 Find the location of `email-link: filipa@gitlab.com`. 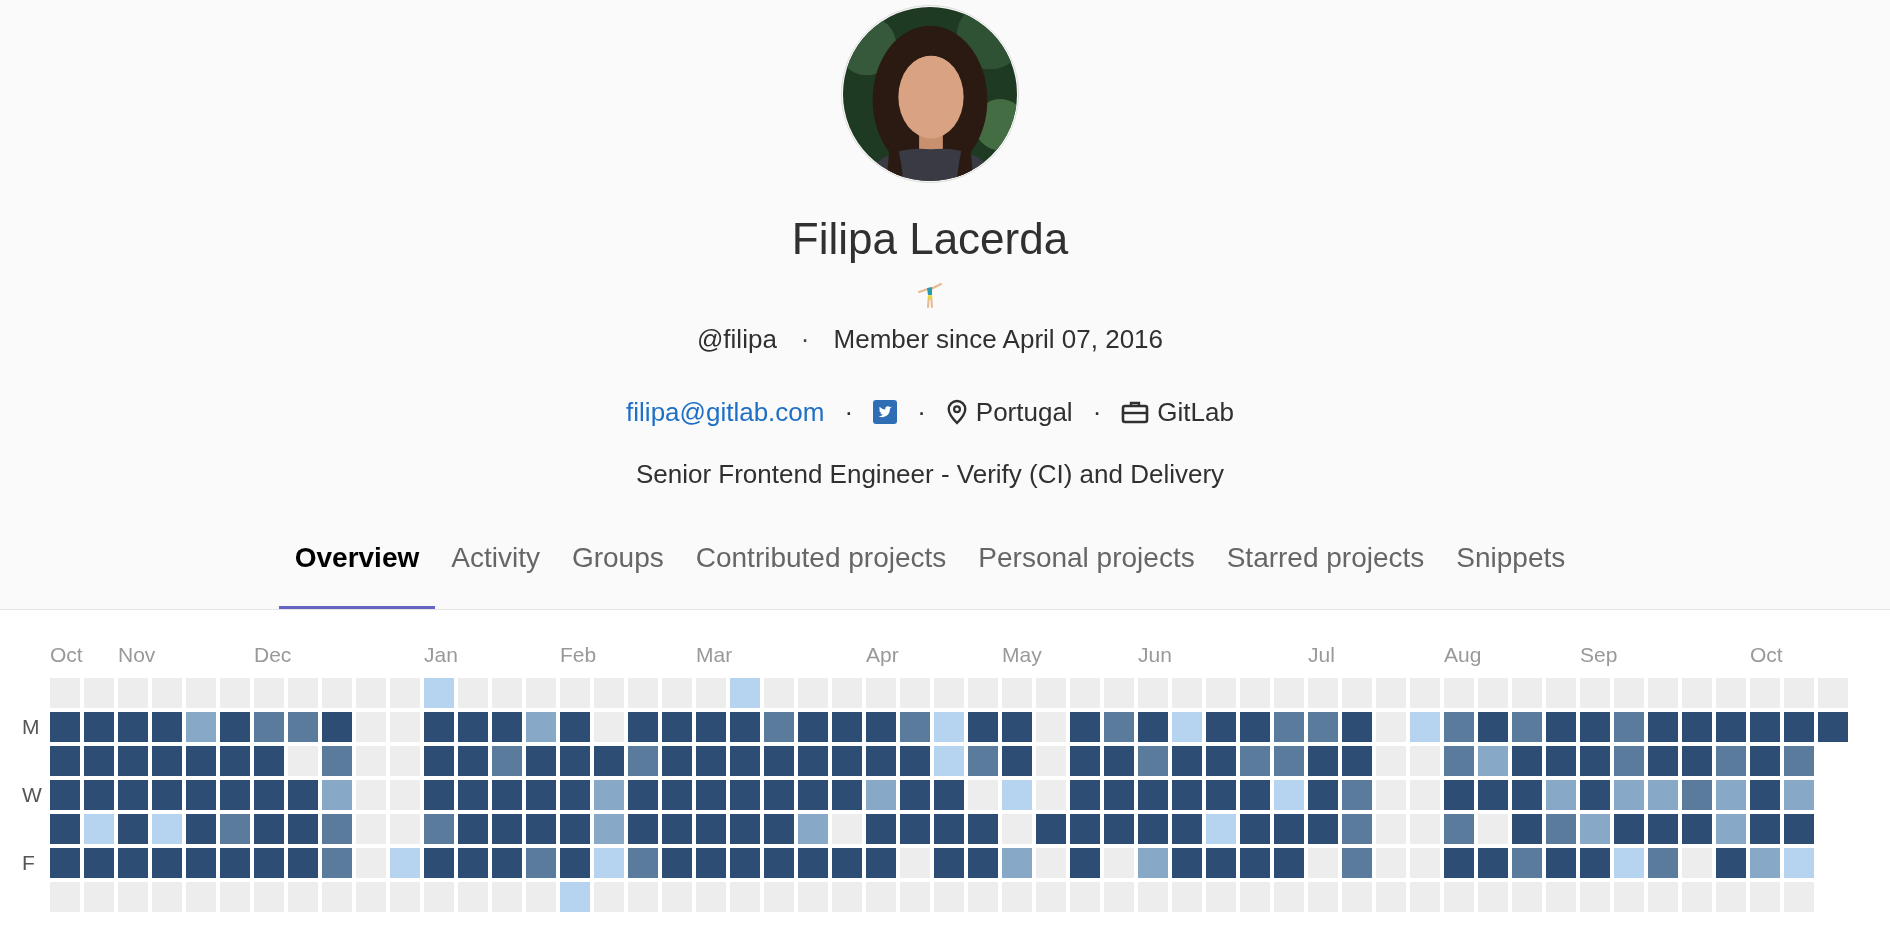

email-link: filipa@gitlab.com is located at coordinates (725, 412).